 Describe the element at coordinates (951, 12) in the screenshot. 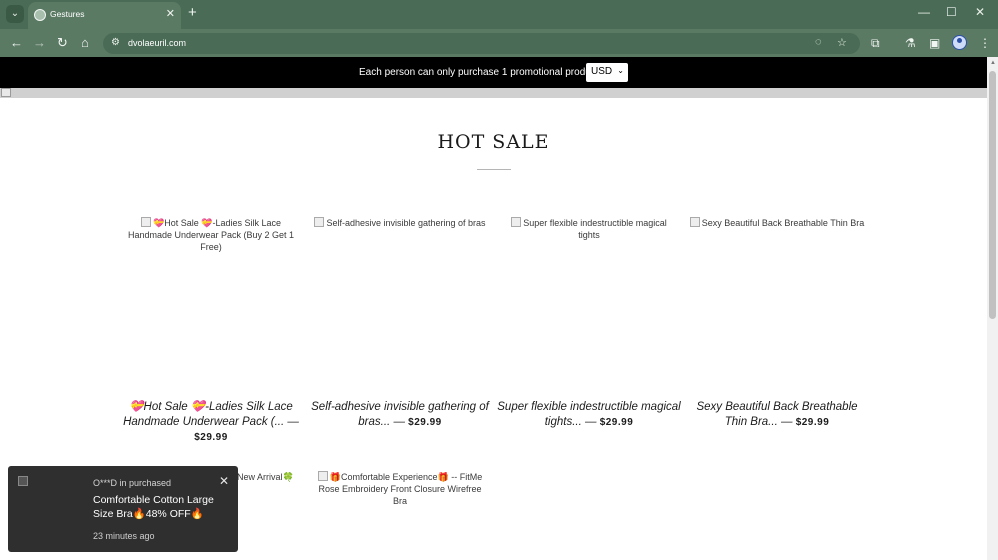

I see `maximize-icon: ☐` at that location.